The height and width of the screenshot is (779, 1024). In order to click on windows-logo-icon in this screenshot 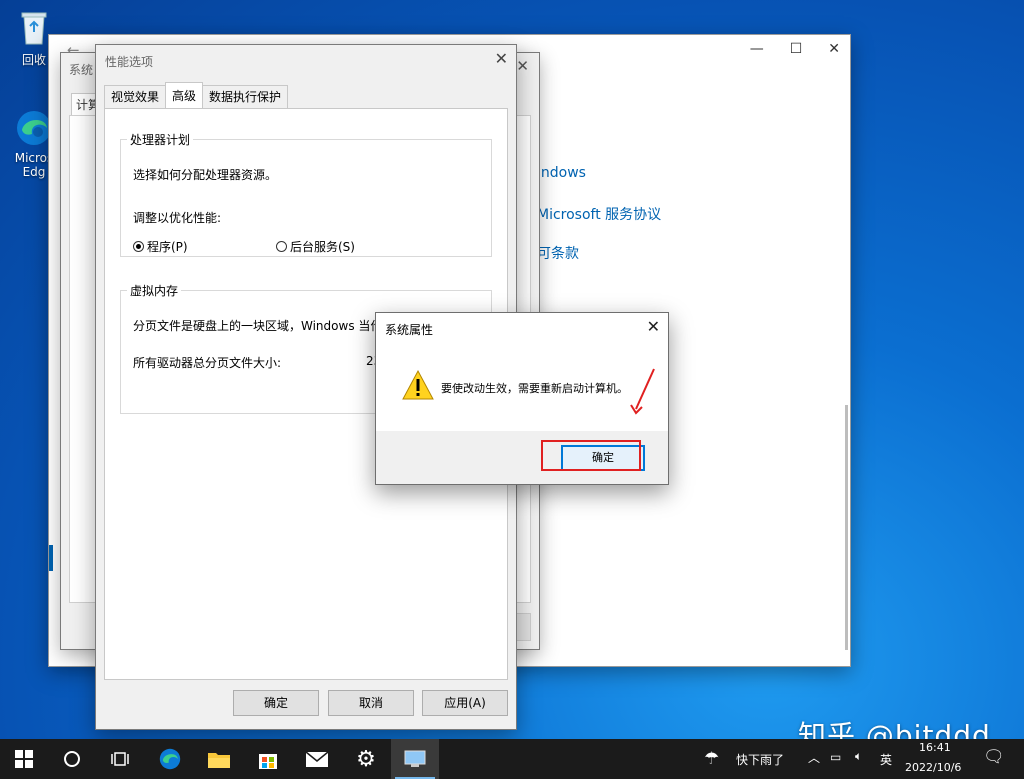, I will do `click(24, 759)`.